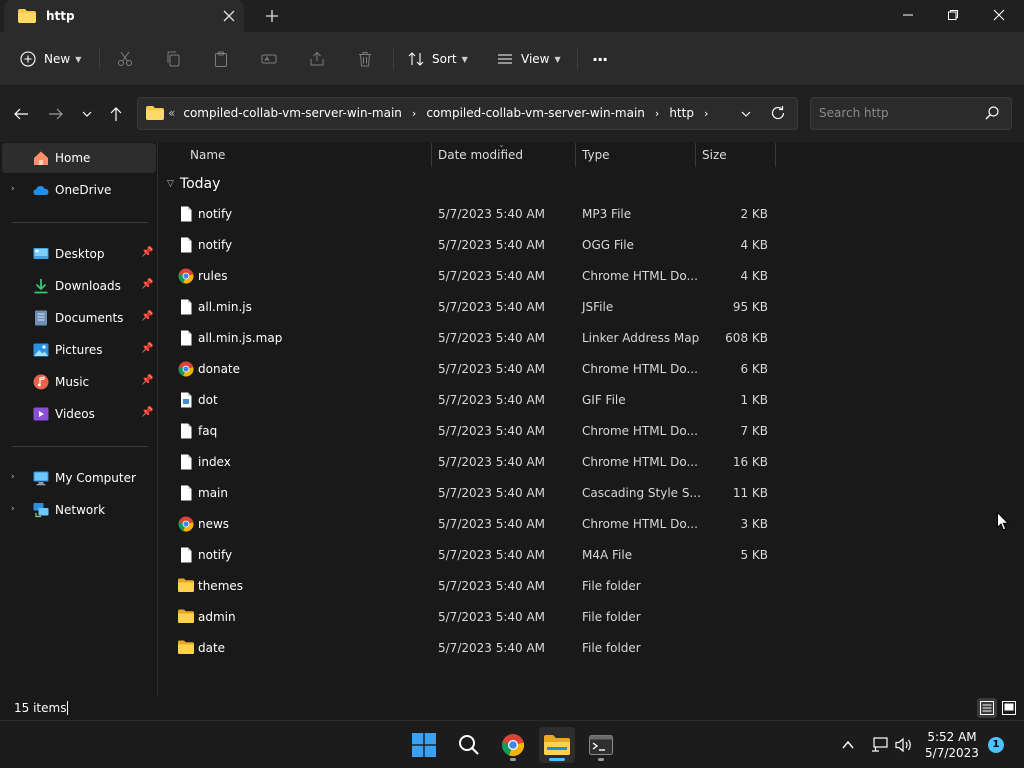 The width and height of the screenshot is (1024, 768). Describe the element at coordinates (987, 708) in the screenshot. I see `details-view-button` at that location.